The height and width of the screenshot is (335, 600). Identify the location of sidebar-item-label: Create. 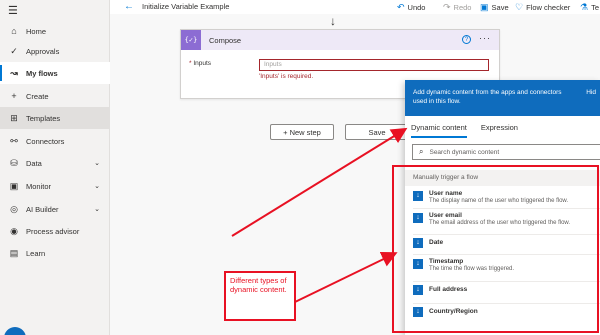
(37, 96).